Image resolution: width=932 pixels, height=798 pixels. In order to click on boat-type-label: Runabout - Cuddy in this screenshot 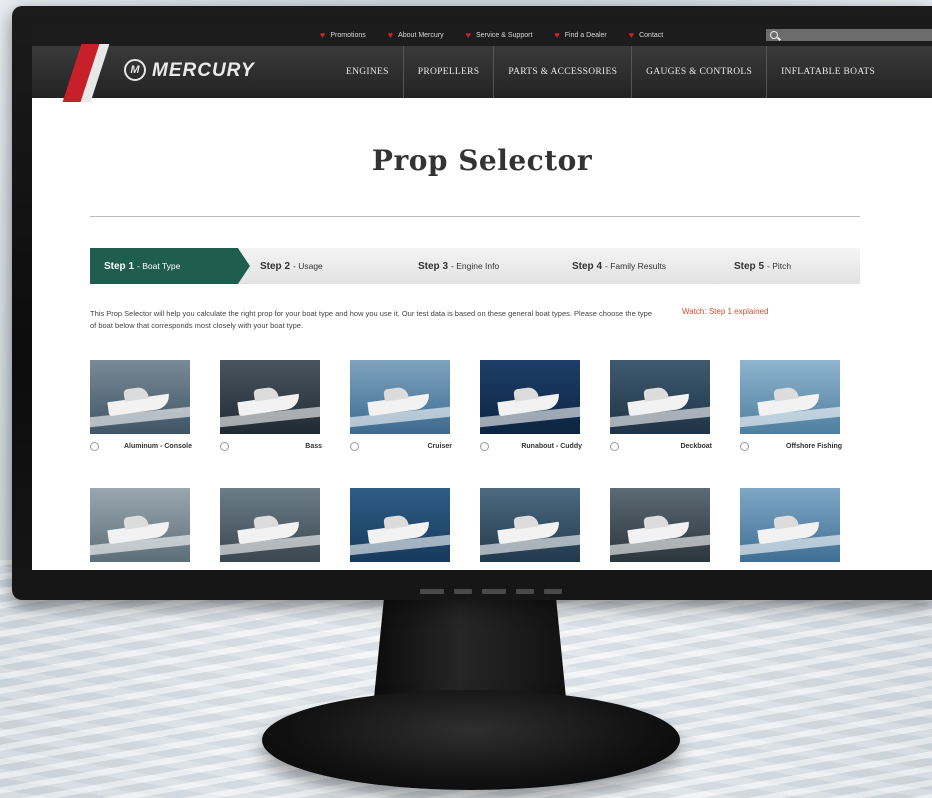, I will do `click(551, 446)`.